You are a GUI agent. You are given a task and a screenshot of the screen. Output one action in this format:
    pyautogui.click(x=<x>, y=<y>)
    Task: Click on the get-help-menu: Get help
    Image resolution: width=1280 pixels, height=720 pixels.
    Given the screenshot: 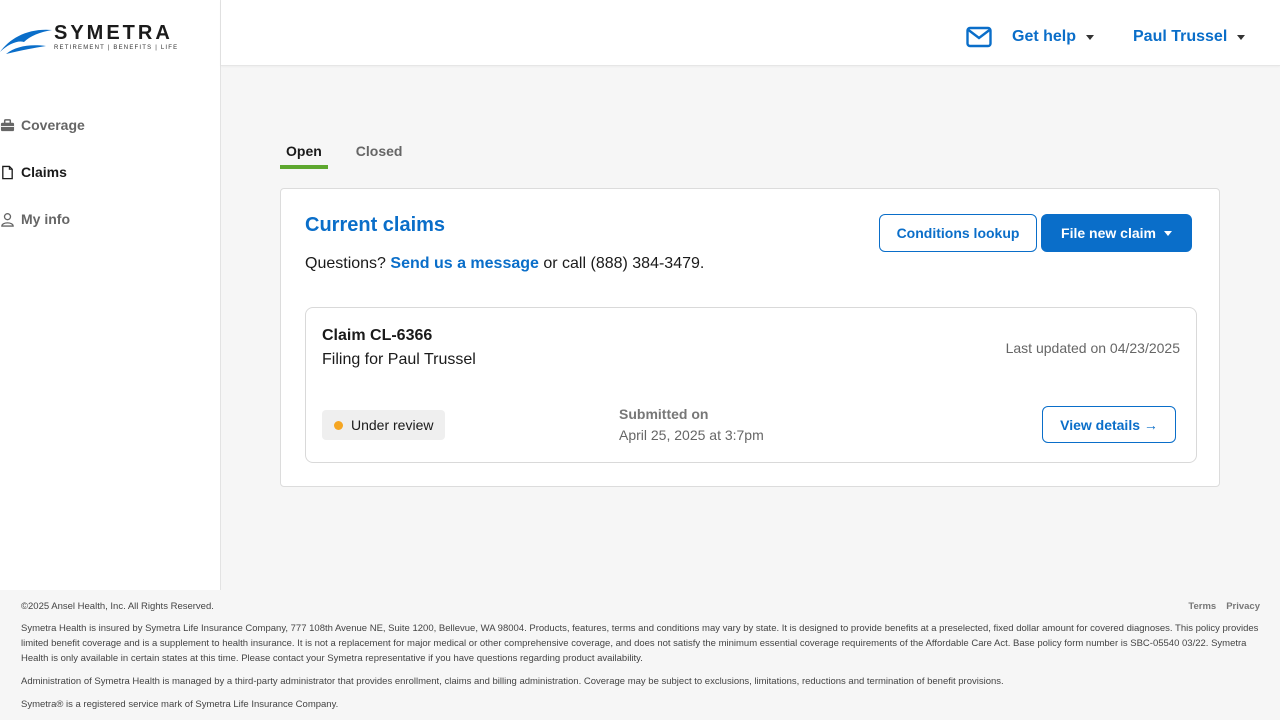 What is the action you would take?
    pyautogui.click(x=1053, y=37)
    